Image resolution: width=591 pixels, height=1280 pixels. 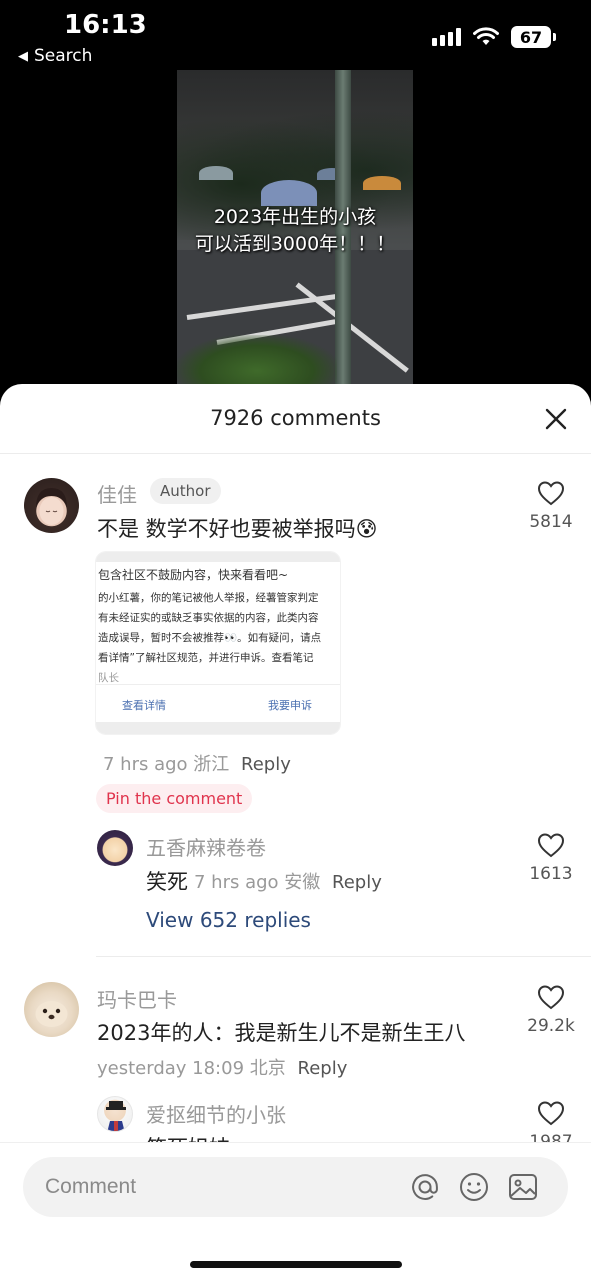 I want to click on image-text-line: 包含社区不鼓励内容，快来看看吧~, so click(x=193, y=575).